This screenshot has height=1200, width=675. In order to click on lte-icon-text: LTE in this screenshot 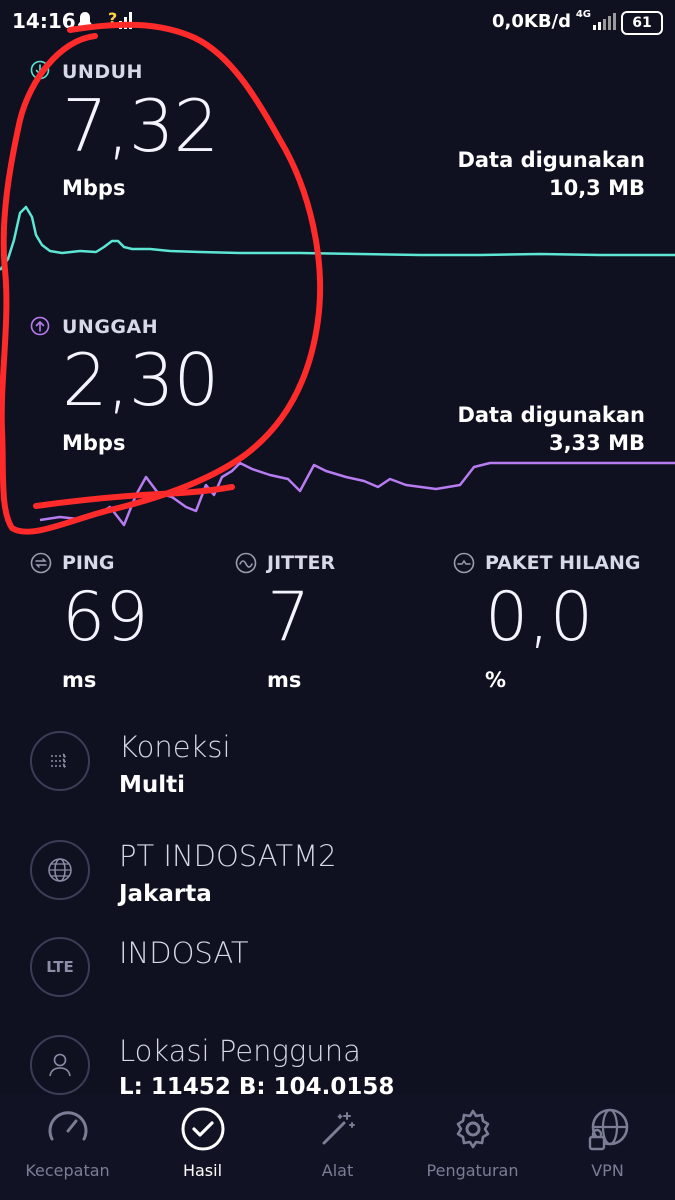, I will do `click(60, 967)`.